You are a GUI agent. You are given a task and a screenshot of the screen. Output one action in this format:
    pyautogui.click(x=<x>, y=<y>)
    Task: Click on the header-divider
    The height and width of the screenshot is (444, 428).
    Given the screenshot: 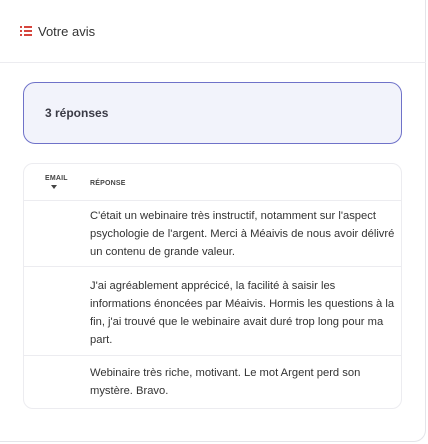 What is the action you would take?
    pyautogui.click(x=213, y=62)
    